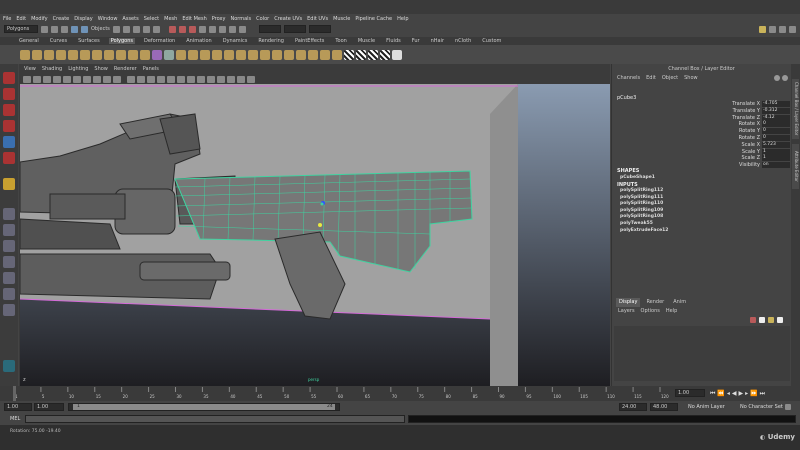 Image resolution: width=800 pixels, height=450 pixels. I want to click on shelf-tab-animation: Animation, so click(199, 41).